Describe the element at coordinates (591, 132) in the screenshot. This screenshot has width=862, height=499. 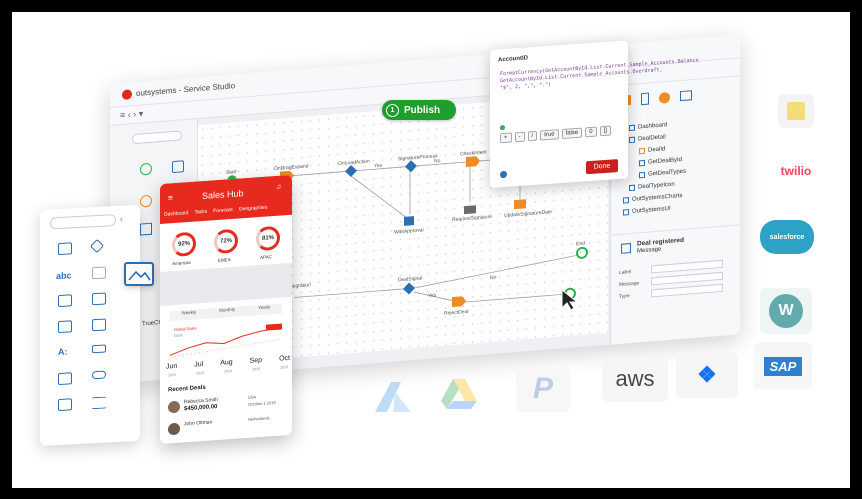
I see `zero-button: 0` at that location.